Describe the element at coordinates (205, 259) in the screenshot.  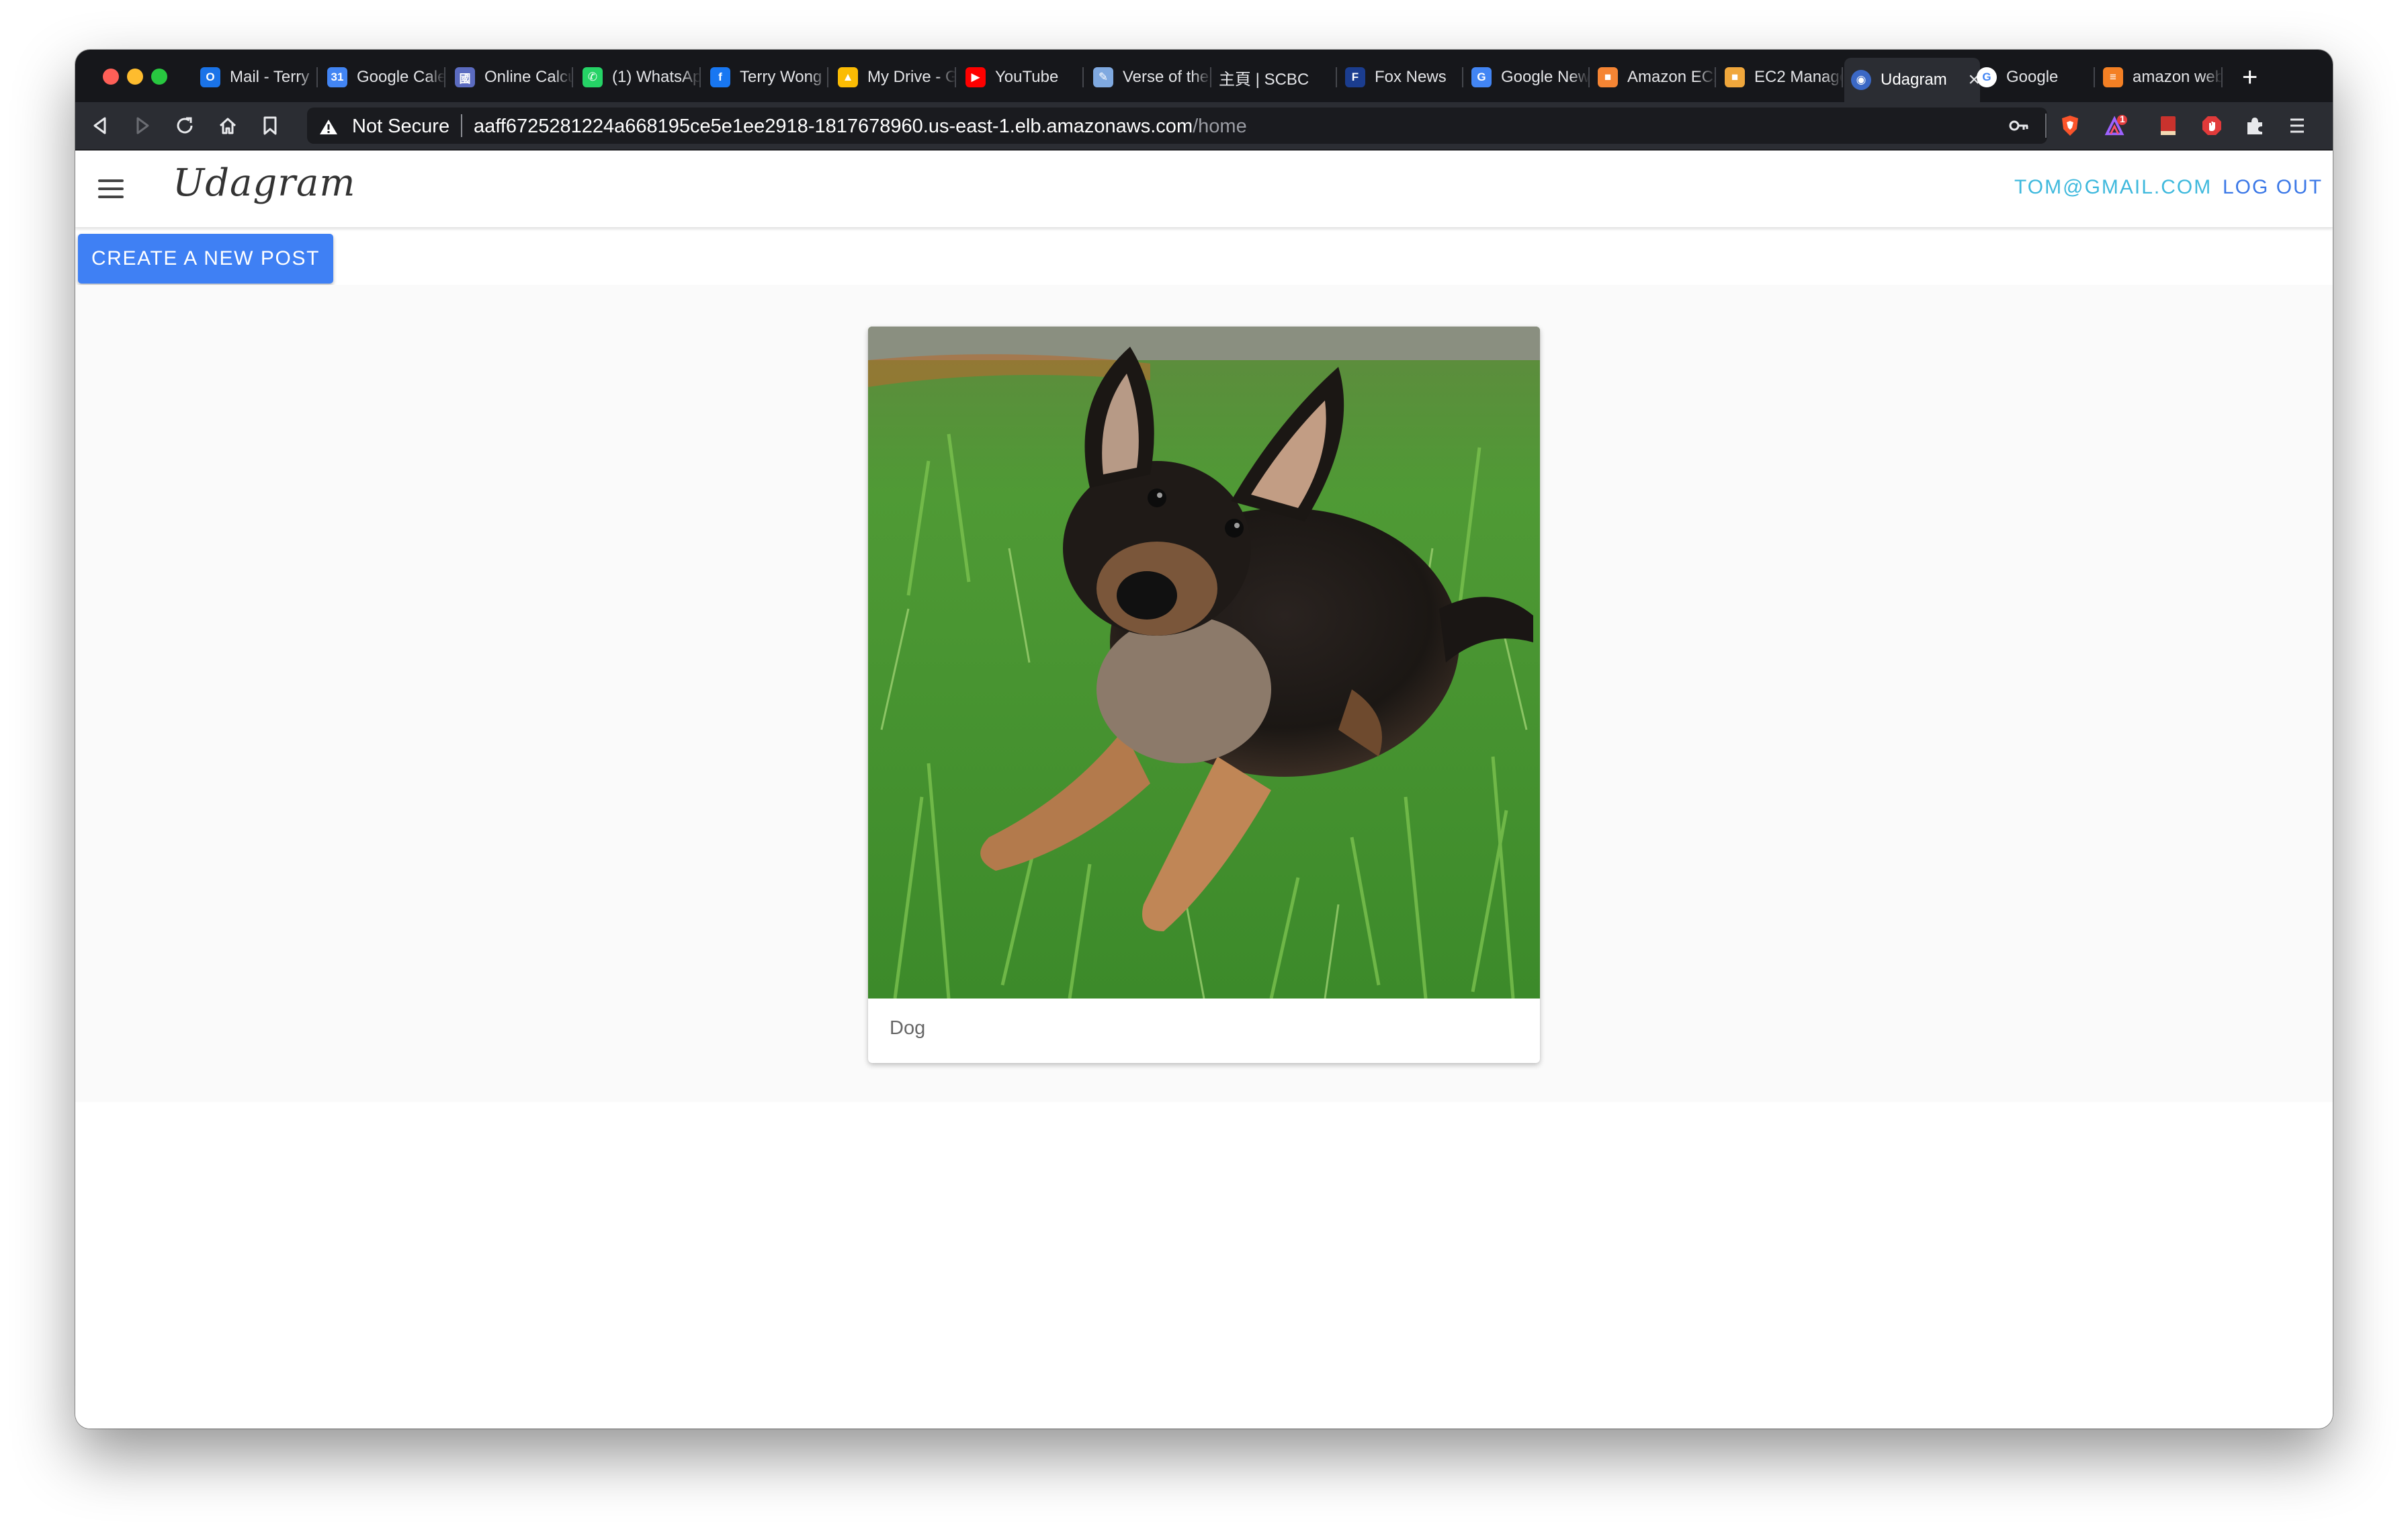
I see `create-new-post-button: CREATE A NEW POST` at that location.